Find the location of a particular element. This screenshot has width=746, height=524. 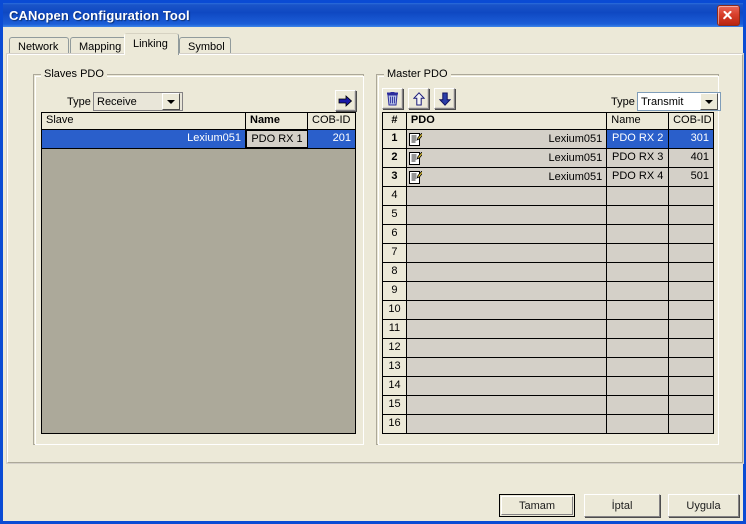

tab-linking: Linking is located at coordinates (151, 44).